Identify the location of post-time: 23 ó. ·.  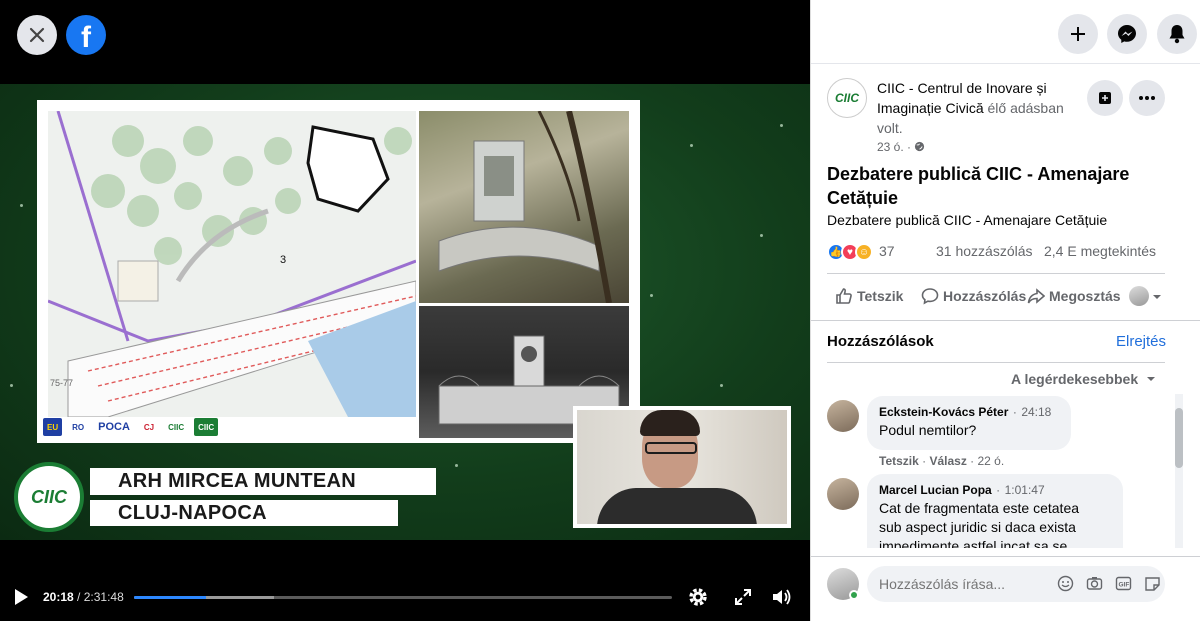
(901, 147).